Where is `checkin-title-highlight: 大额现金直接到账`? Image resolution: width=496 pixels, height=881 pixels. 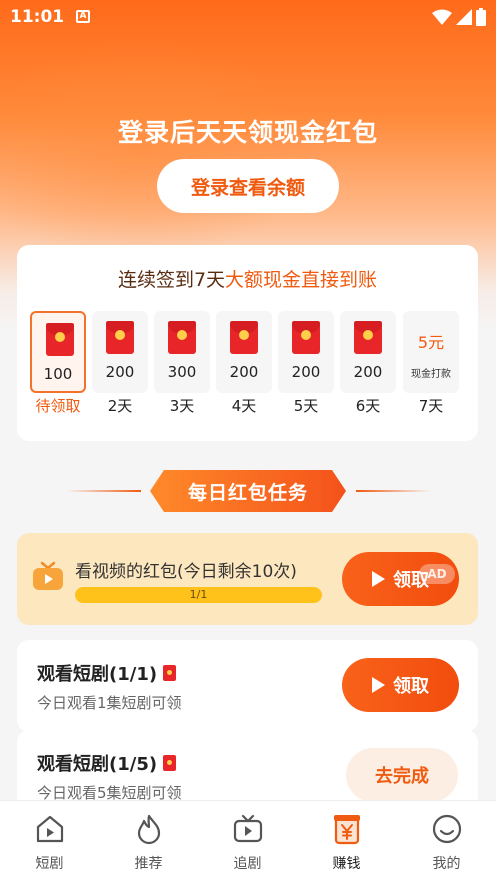
checkin-title-highlight: 大额现金直接到账 is located at coordinates (301, 280).